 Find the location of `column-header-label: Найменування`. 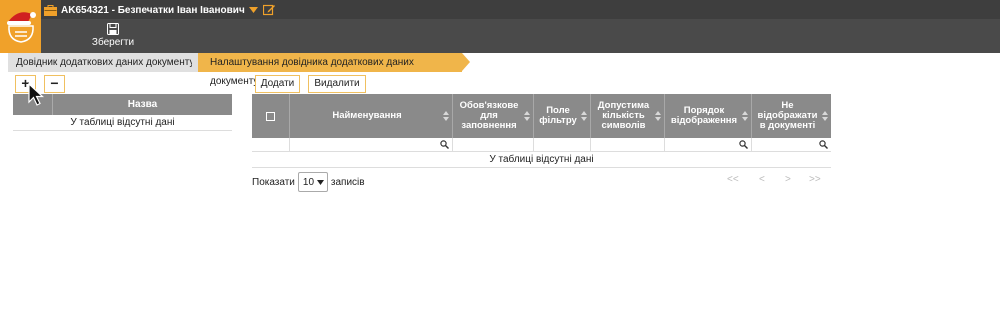

column-header-label: Найменування is located at coordinates (367, 115).